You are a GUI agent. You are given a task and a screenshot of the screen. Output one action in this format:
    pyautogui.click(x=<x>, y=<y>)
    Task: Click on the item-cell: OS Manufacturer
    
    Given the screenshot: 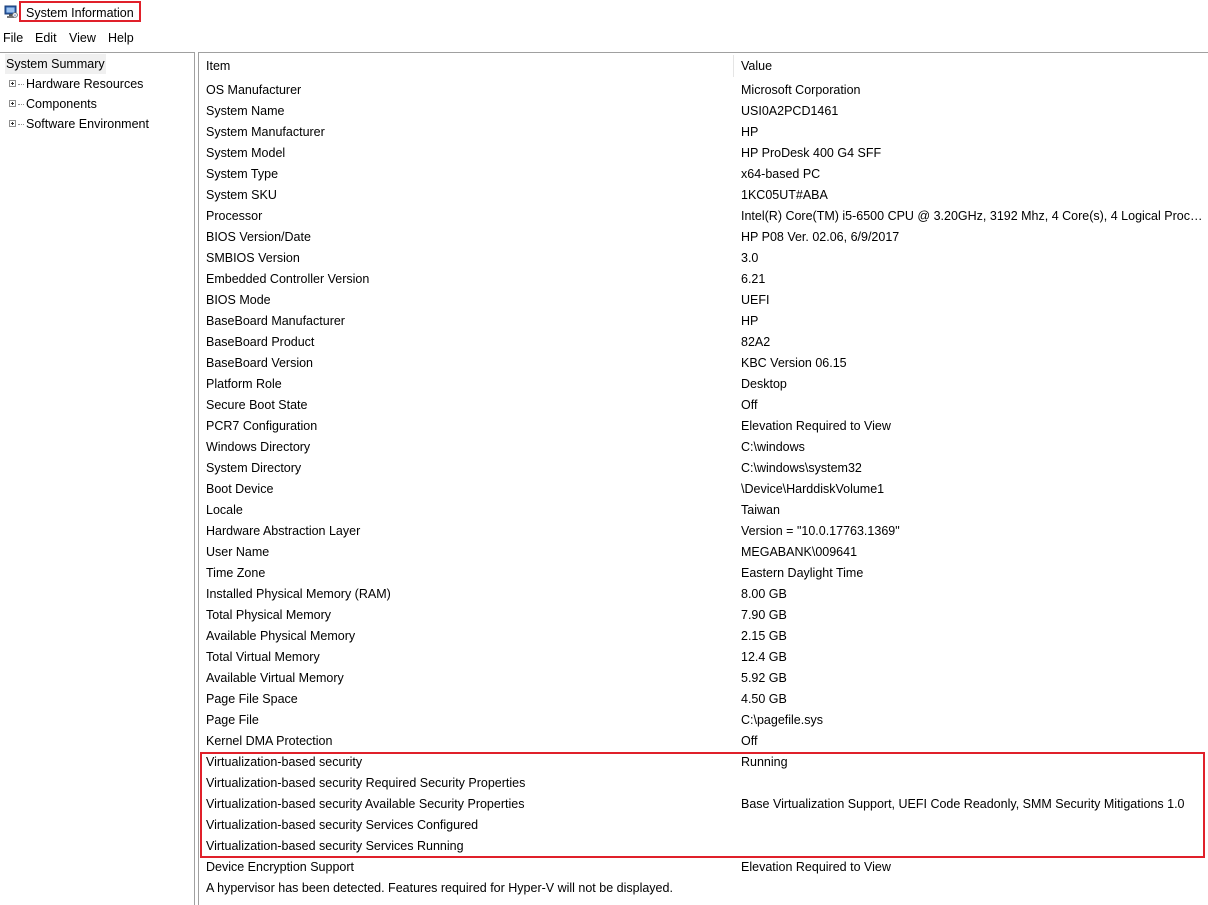 What is the action you would take?
    pyautogui.click(x=254, y=90)
    